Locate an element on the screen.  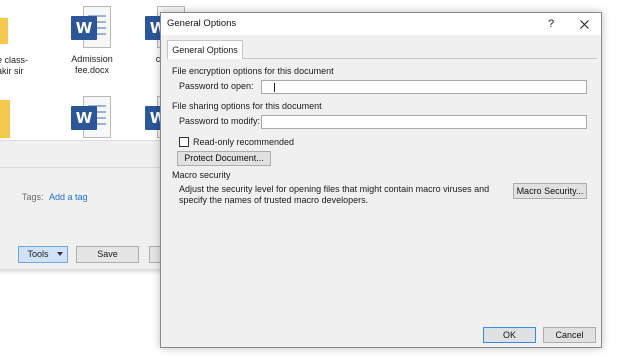
file-name-line1: line class- is located at coordinates (14, 60).